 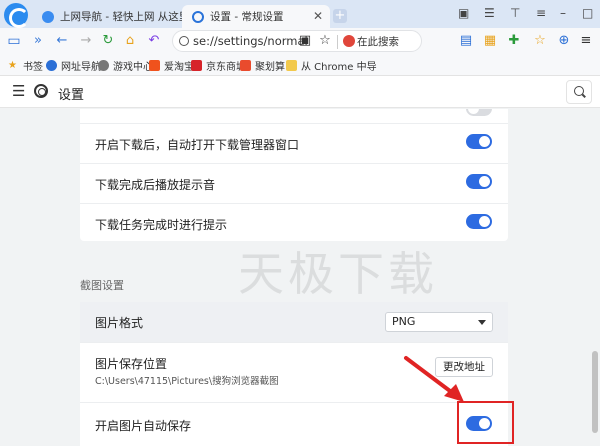 I want to click on jd-icon, so click(x=196, y=65).